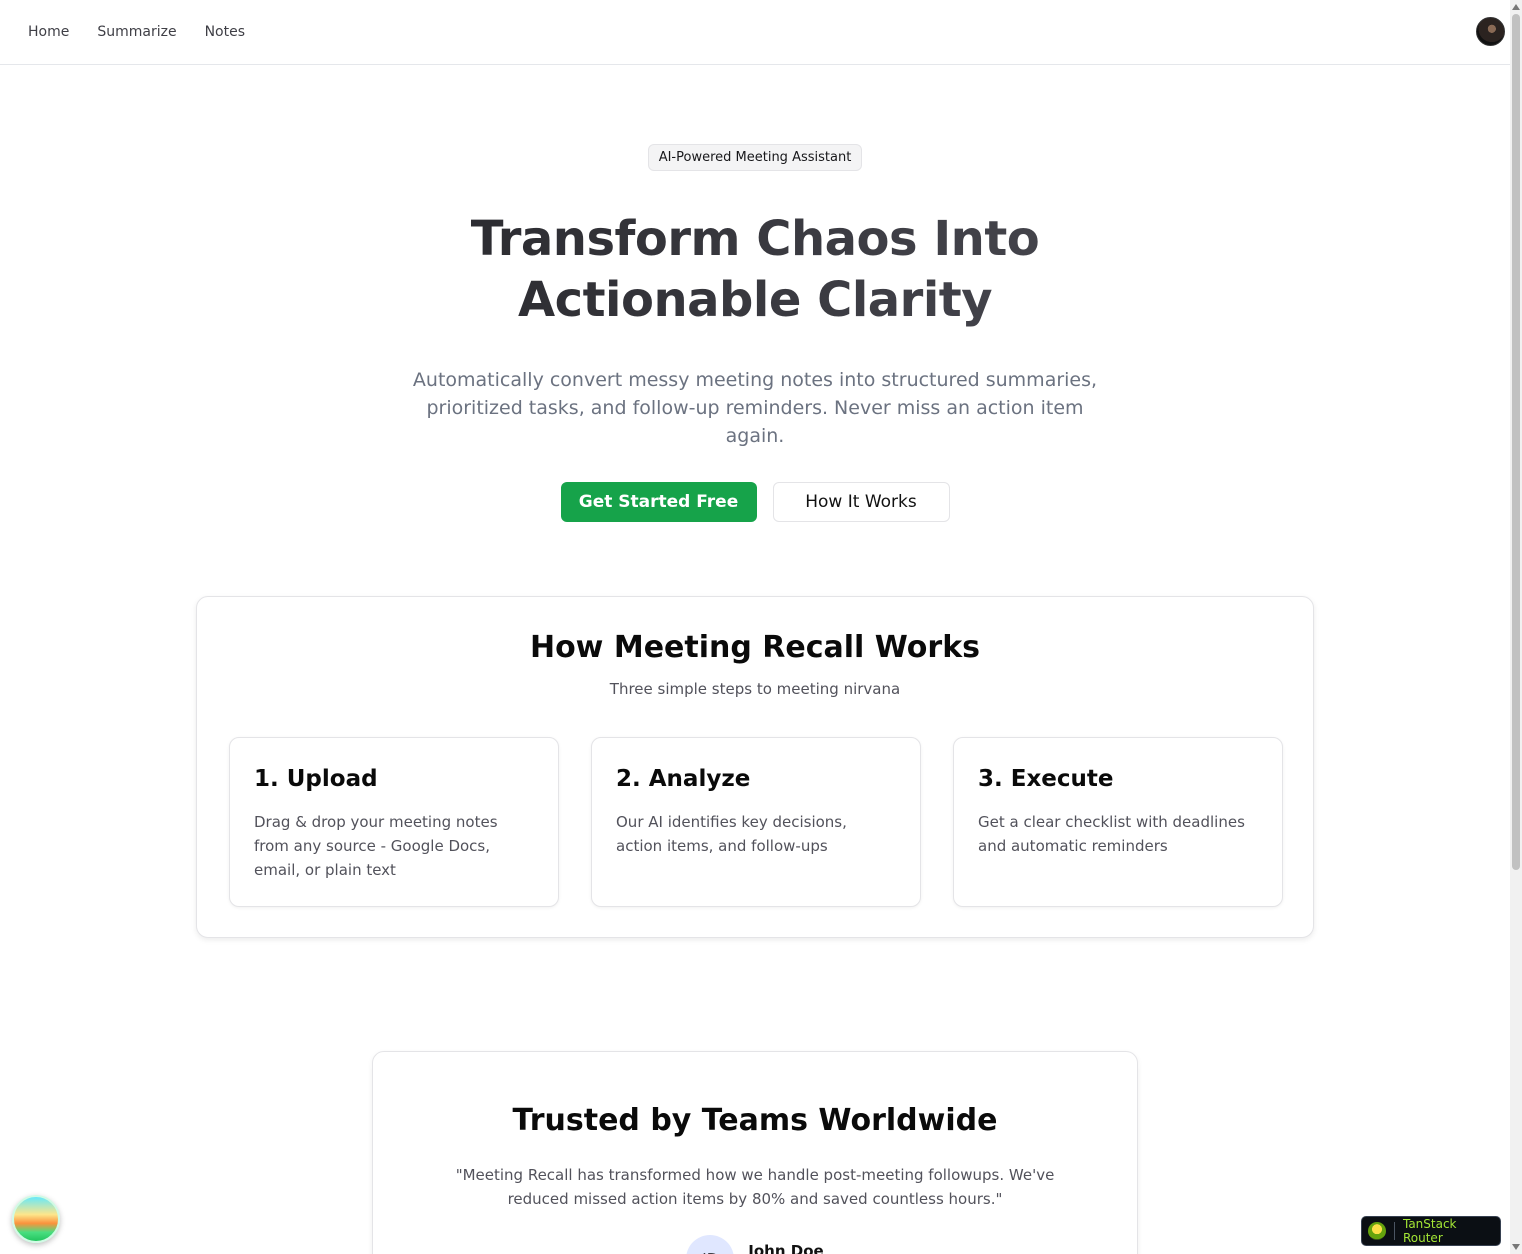  I want to click on author-name: John Doe, so click(786, 1248).